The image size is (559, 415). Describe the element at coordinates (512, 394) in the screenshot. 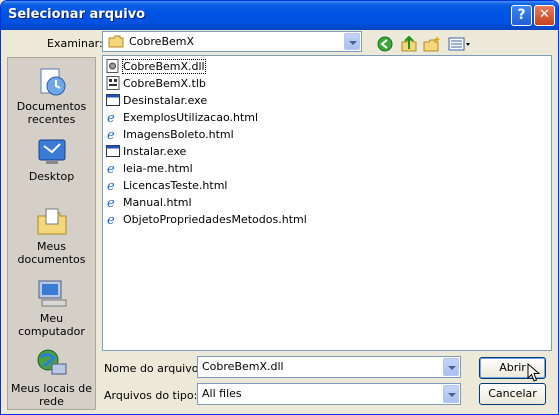

I see `cancel-button: Cancelar` at that location.